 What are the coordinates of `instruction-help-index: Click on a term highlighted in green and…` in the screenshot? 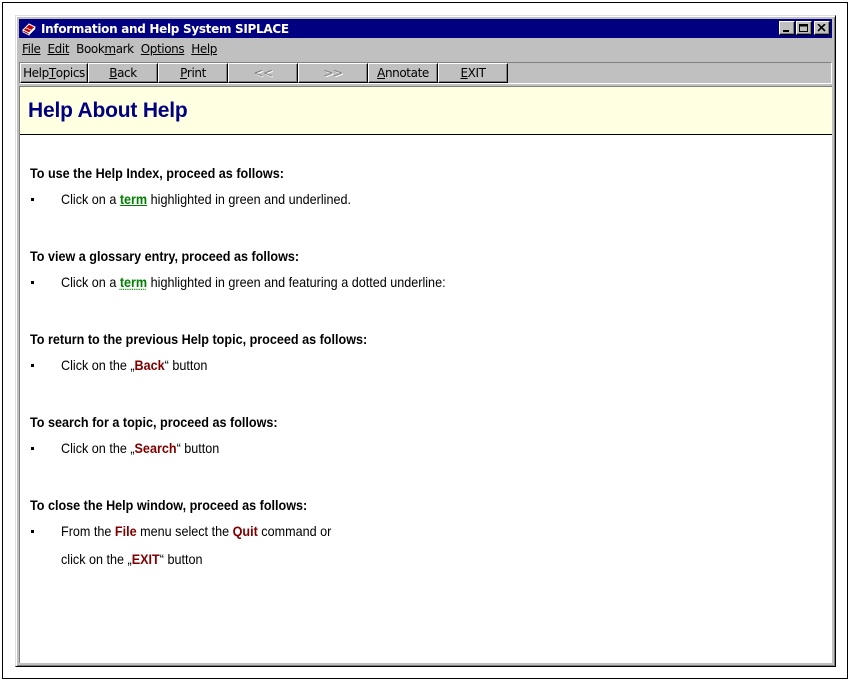 It's located at (206, 199).